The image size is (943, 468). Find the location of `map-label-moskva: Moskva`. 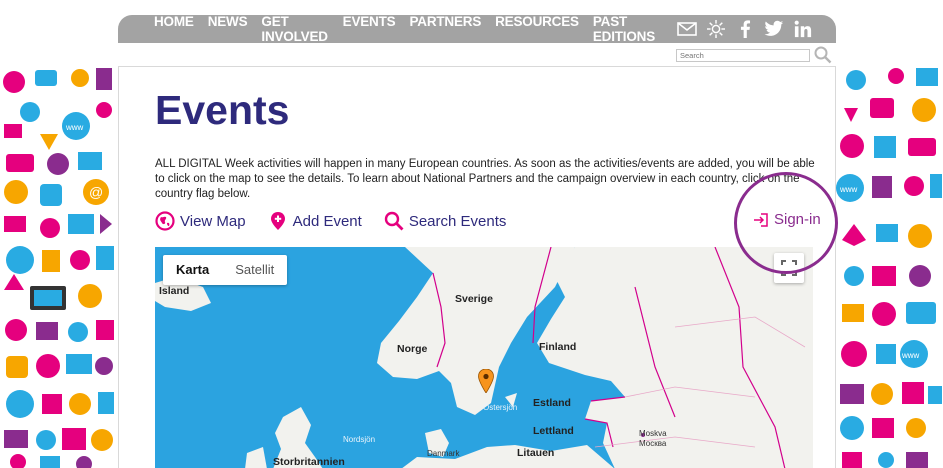

map-label-moskva: Moskva is located at coordinates (653, 433).